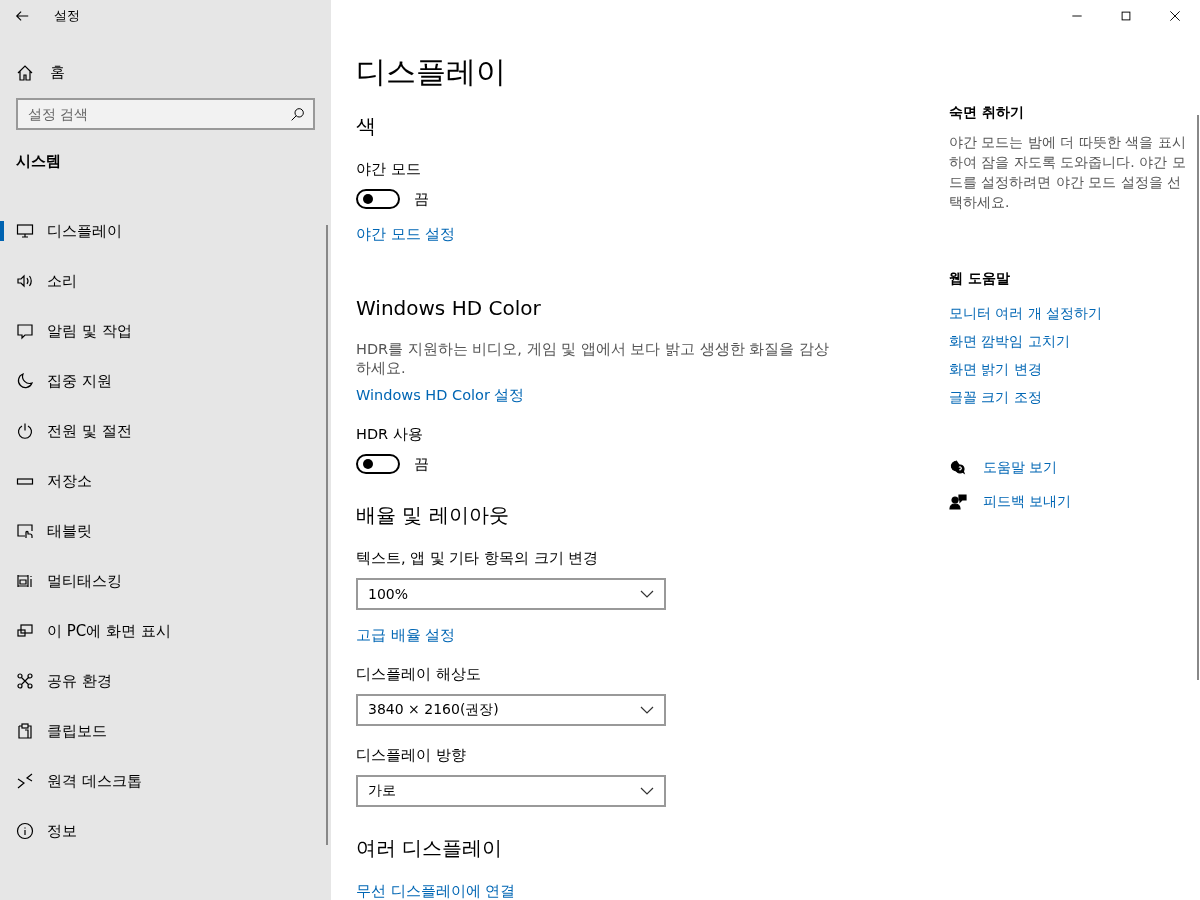 The width and height of the screenshot is (1200, 900). What do you see at coordinates (25, 72) in the screenshot?
I see `home-icon` at bounding box center [25, 72].